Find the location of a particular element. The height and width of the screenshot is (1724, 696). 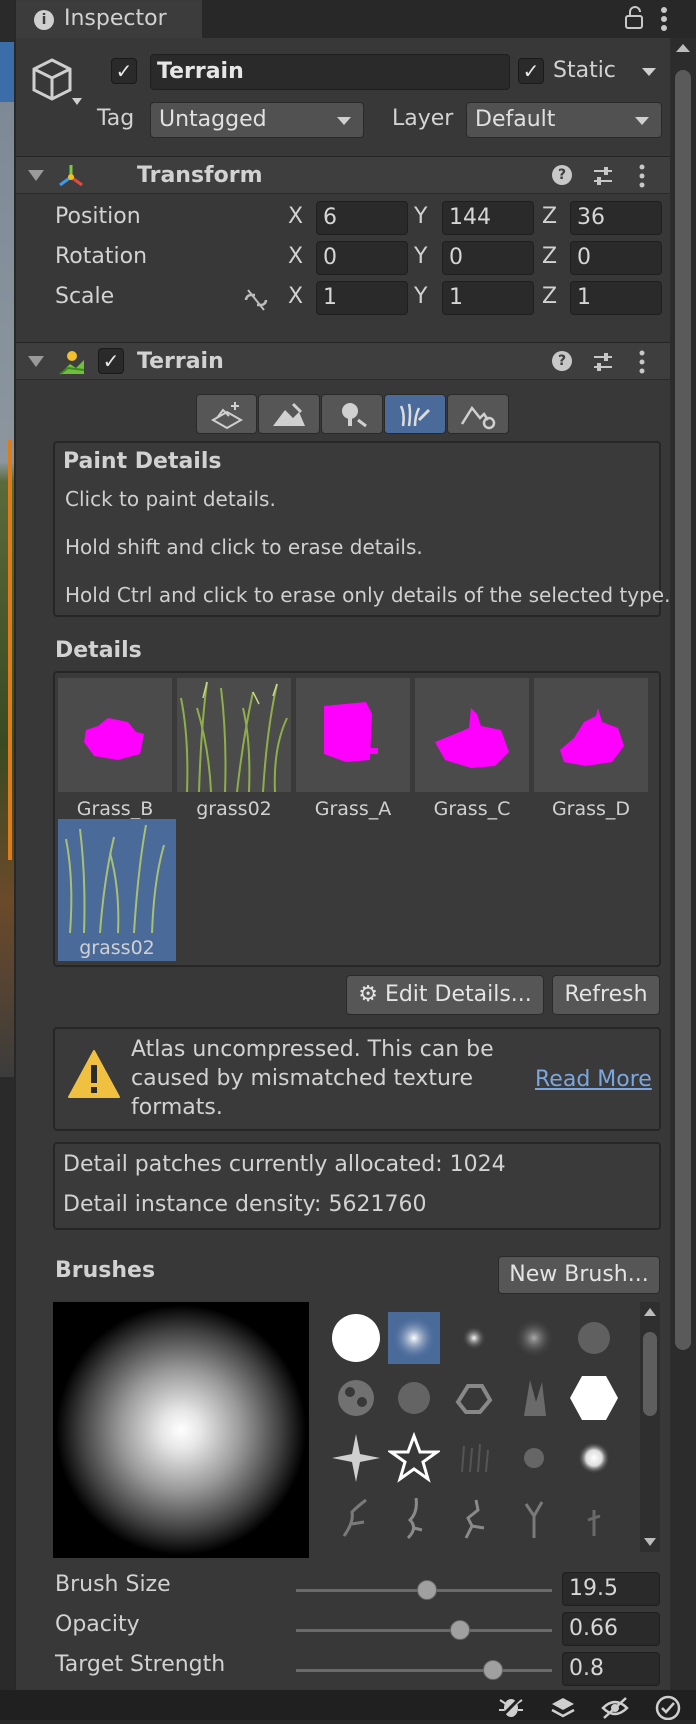

position-y-field: 144 is located at coordinates (488, 218).